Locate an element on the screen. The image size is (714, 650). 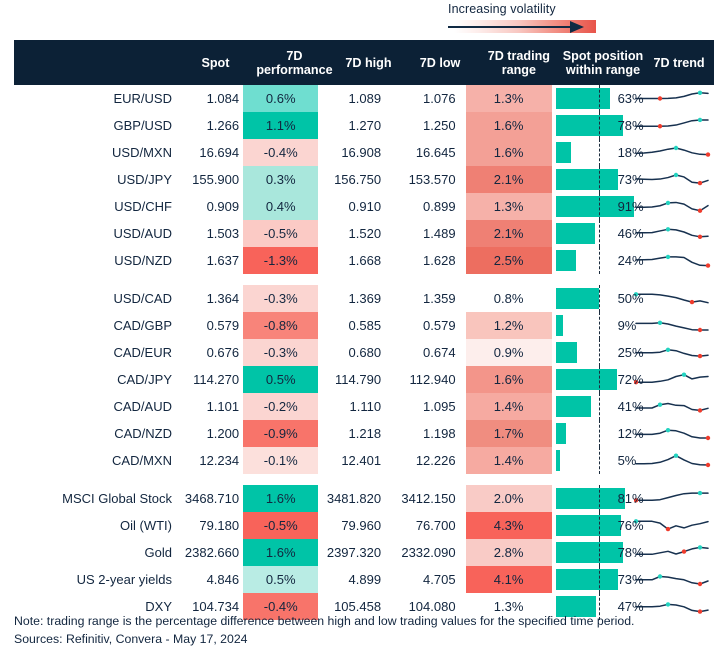
table-row: CAD/GBP 0.579 -0.8% 0.585 0.579 1.2% 9% is located at coordinates (357, 325).